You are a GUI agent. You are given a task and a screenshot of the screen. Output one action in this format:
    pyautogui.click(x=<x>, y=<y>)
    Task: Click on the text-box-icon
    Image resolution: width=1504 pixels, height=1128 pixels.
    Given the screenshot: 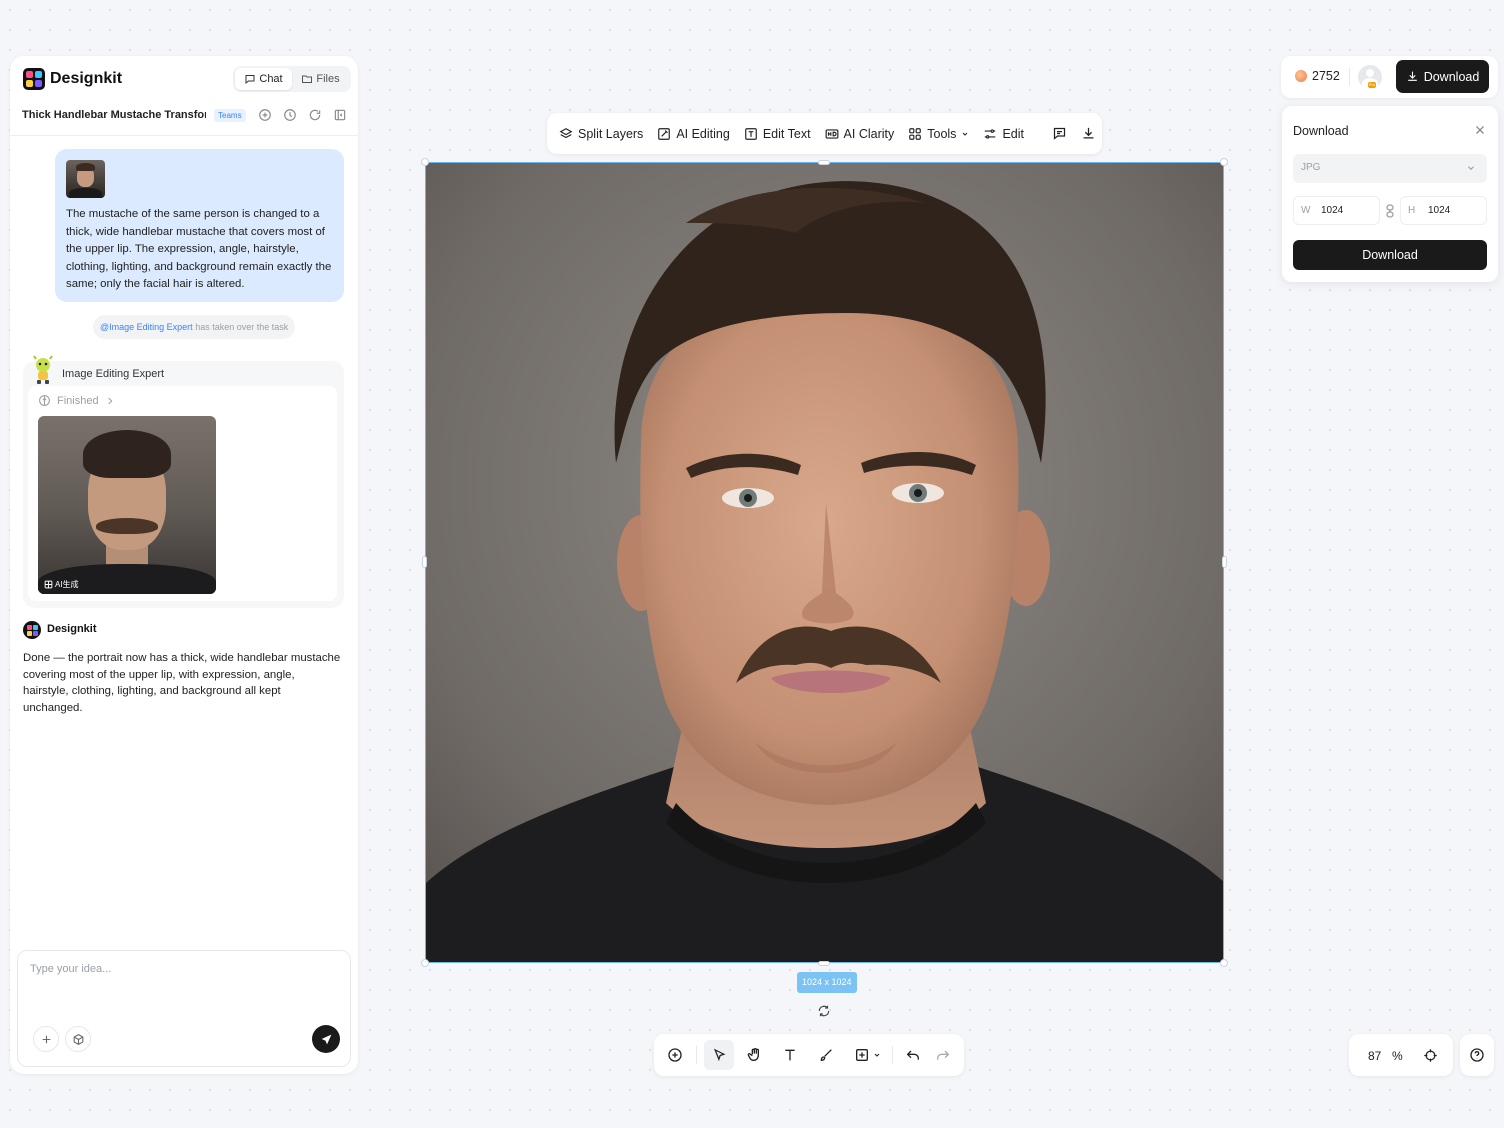 What is the action you would take?
    pyautogui.click(x=751, y=134)
    